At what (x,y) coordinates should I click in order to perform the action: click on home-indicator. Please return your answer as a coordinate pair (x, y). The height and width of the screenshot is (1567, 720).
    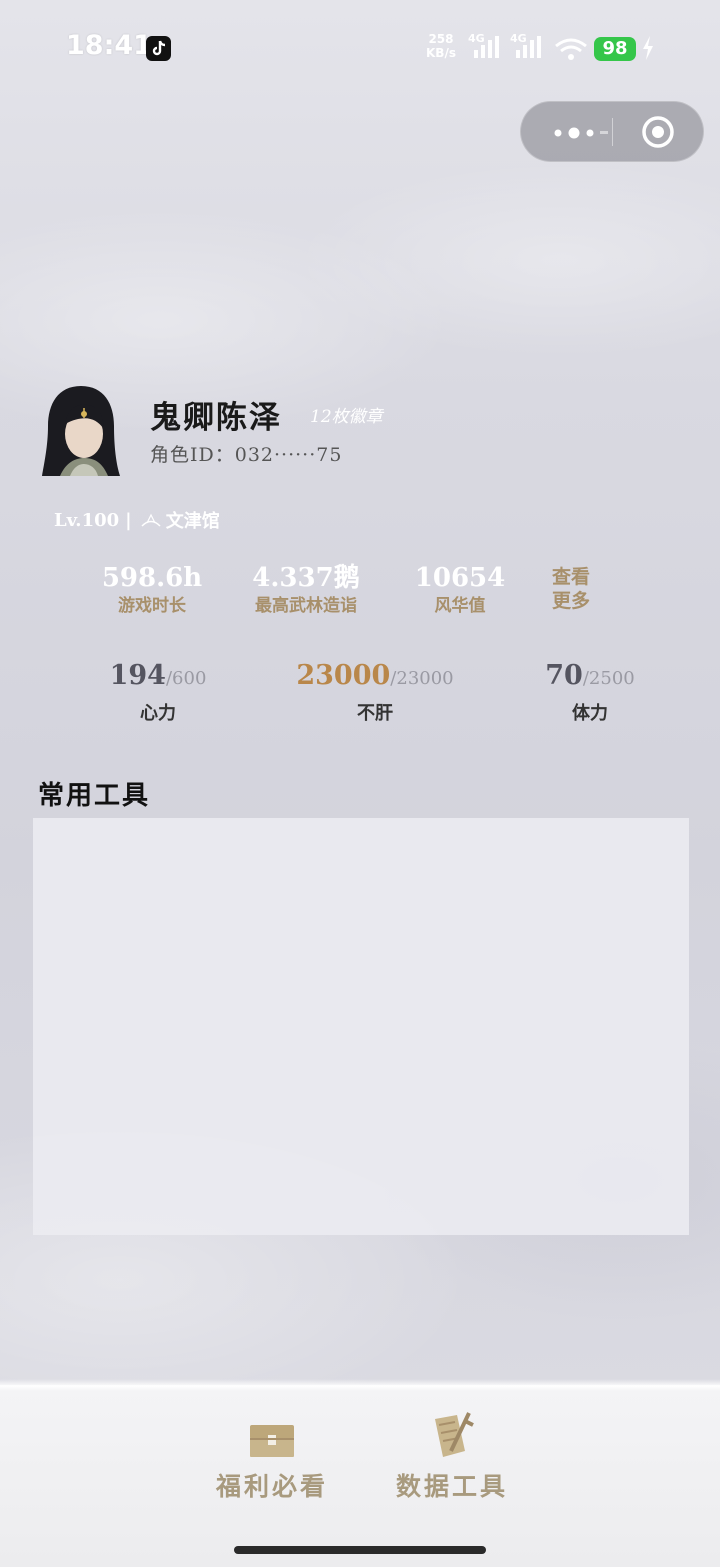
    Looking at the image, I should click on (360, 1550).